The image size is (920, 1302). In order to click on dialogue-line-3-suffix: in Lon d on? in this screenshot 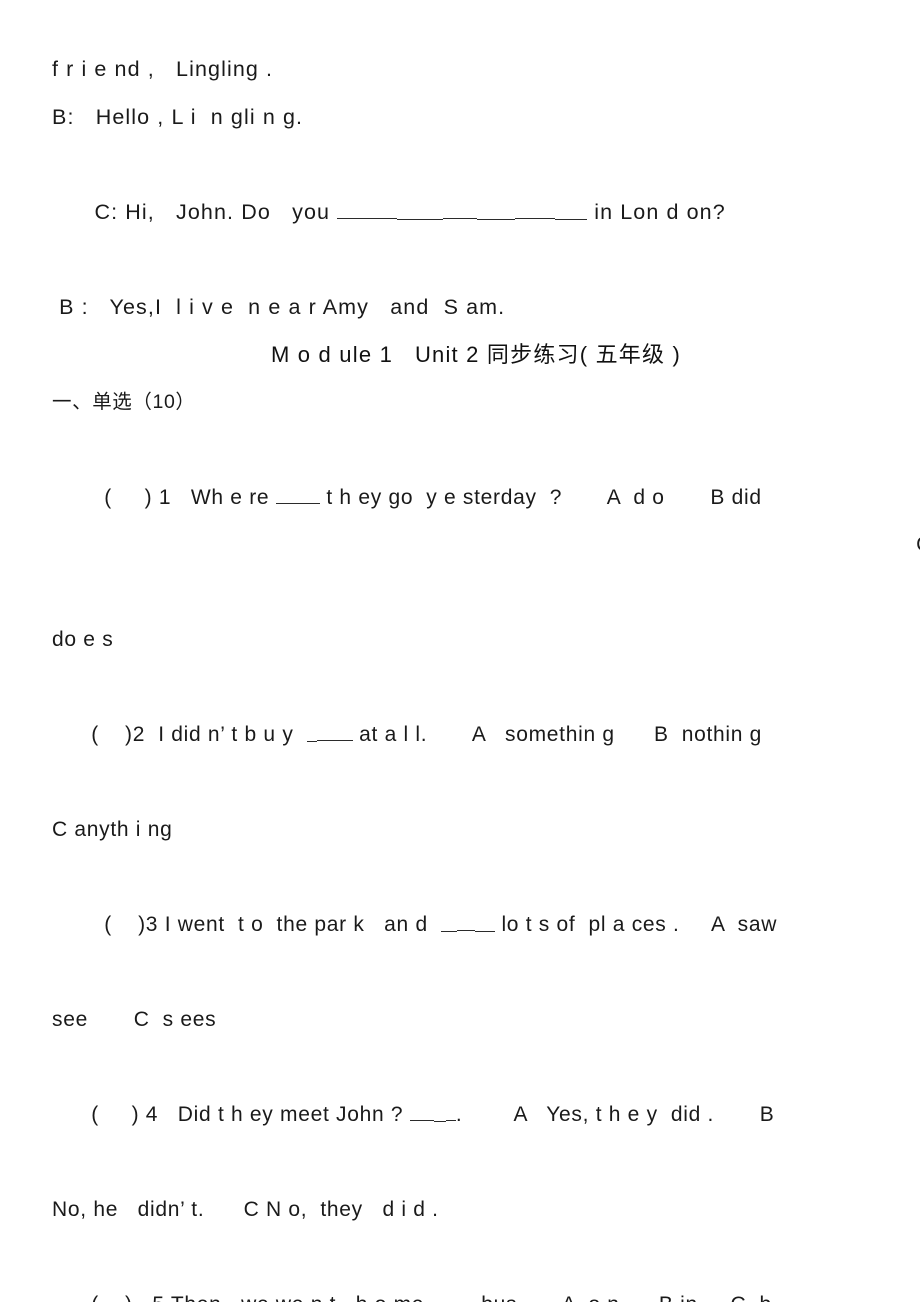, I will do `click(656, 211)`.